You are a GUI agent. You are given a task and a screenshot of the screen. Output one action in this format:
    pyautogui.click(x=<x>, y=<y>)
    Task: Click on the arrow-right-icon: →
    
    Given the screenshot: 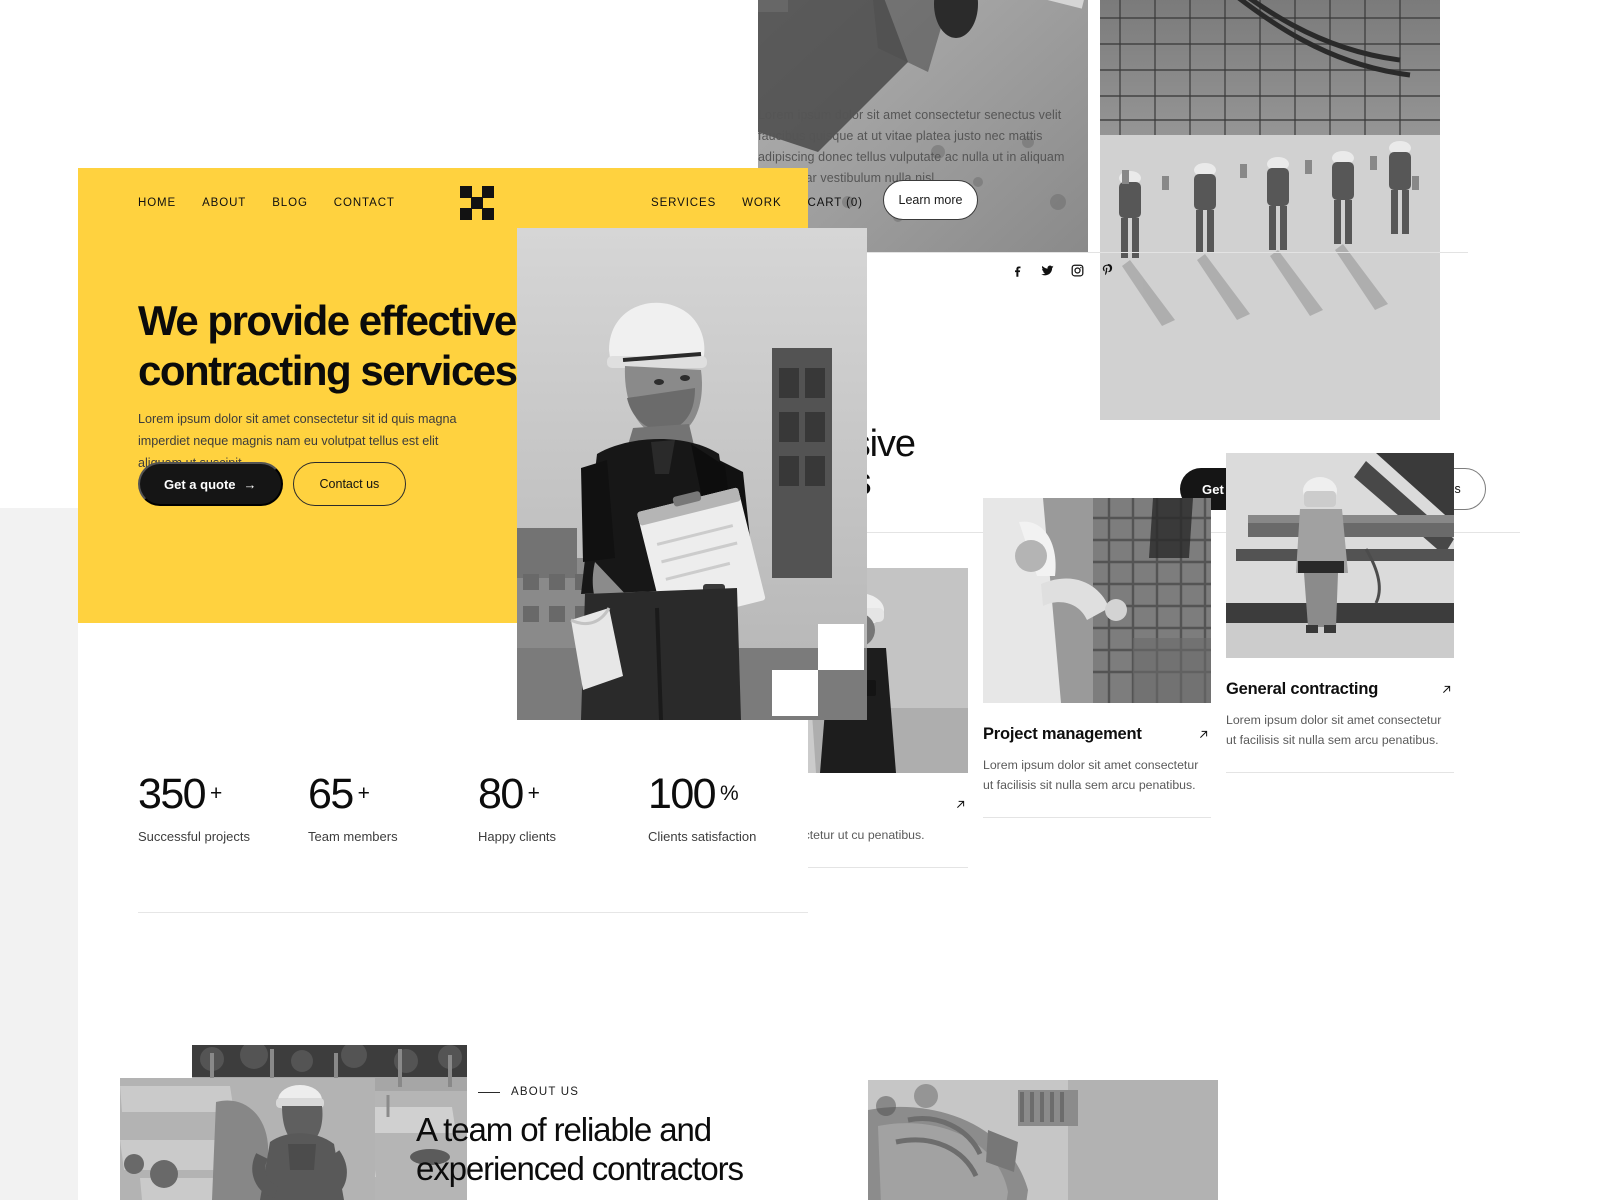 What is the action you would take?
    pyautogui.click(x=250, y=484)
    